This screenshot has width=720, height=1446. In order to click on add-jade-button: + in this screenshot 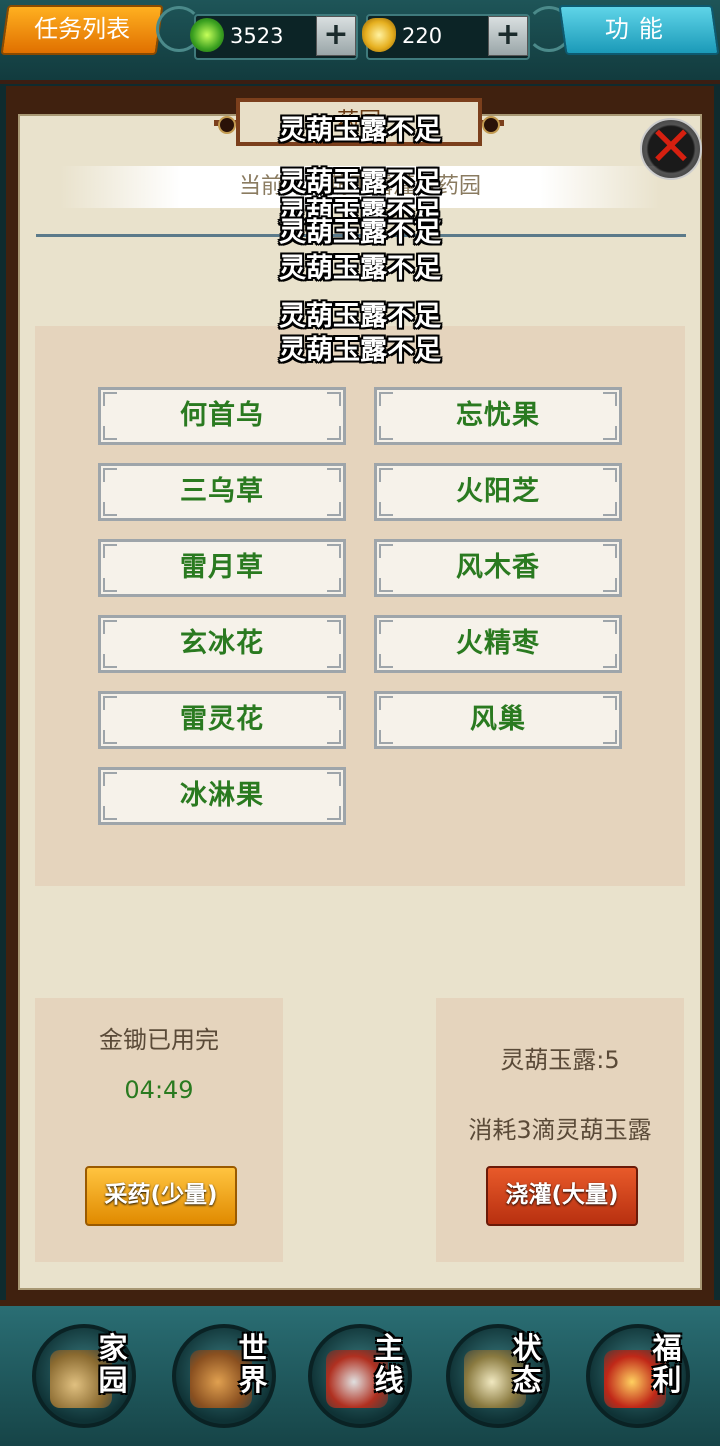, I will do `click(336, 36)`.